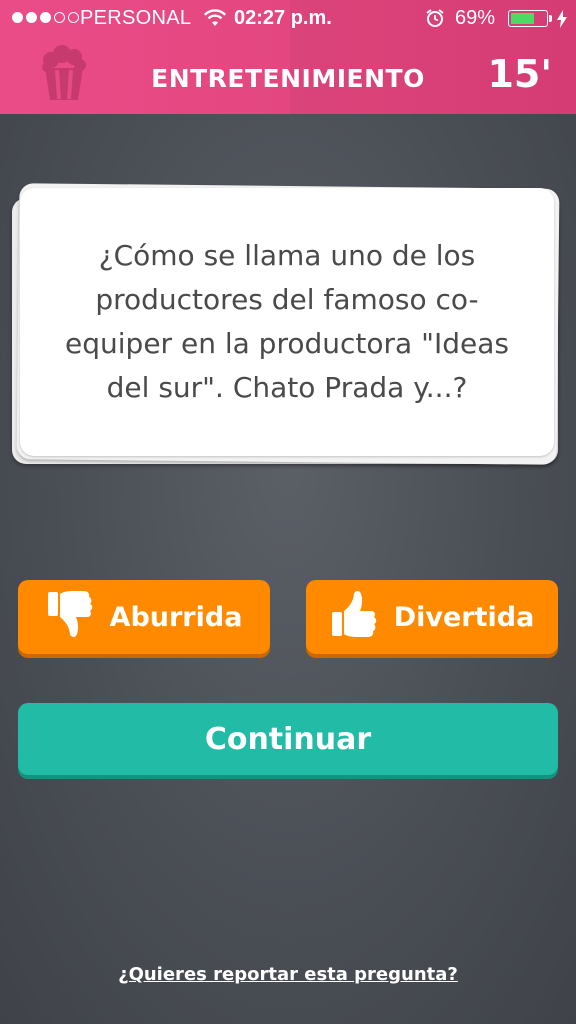 The image size is (576, 1024). What do you see at coordinates (78, 617) in the screenshot?
I see `thumbs-down-icon` at bounding box center [78, 617].